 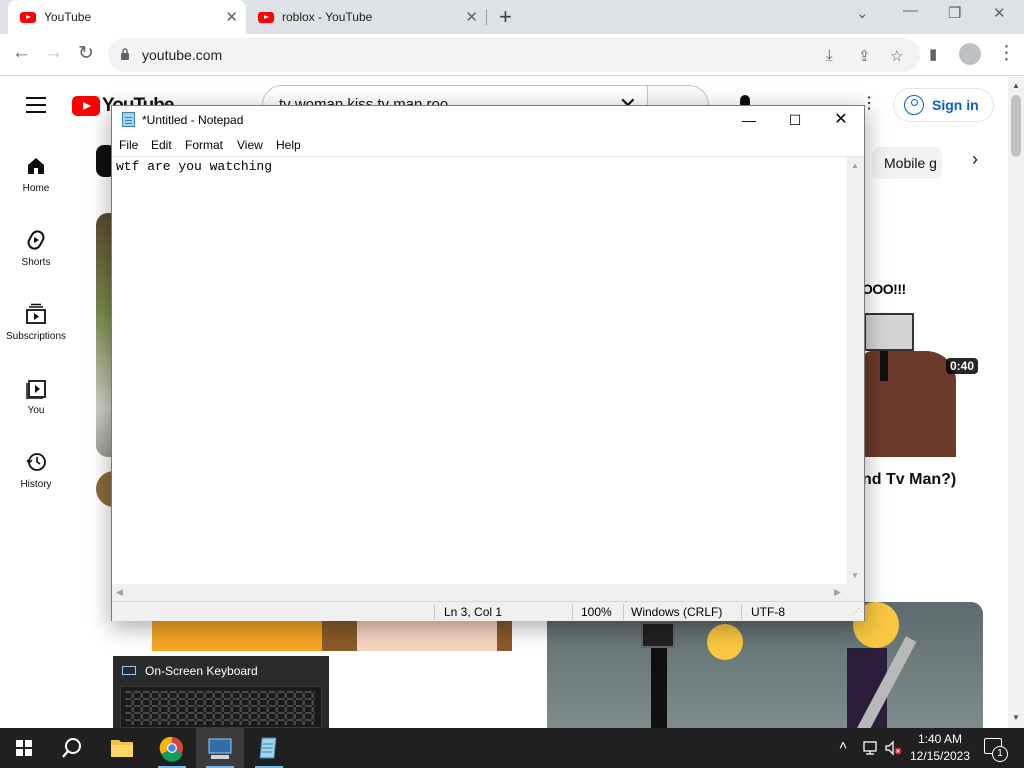 I want to click on history-icon, so click(x=36, y=462).